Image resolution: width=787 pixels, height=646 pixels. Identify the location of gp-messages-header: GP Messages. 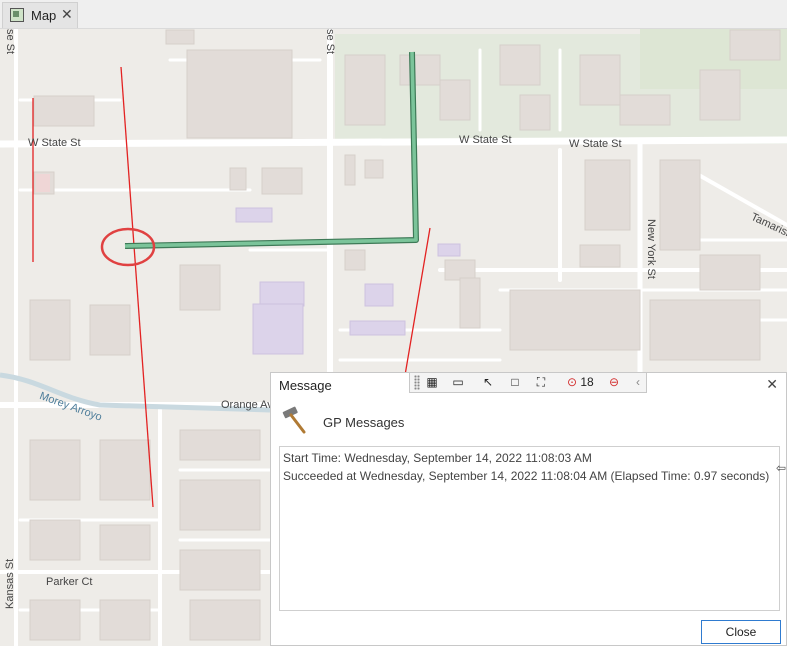
(364, 422).